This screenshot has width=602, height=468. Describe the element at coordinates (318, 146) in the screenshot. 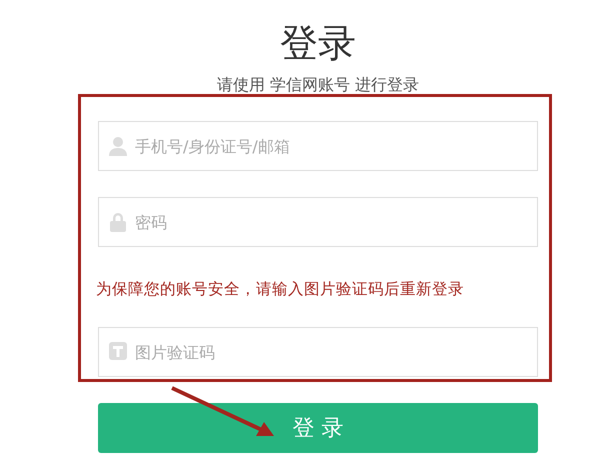

I see `input-field: 手机号/身份证号/邮箱` at that location.